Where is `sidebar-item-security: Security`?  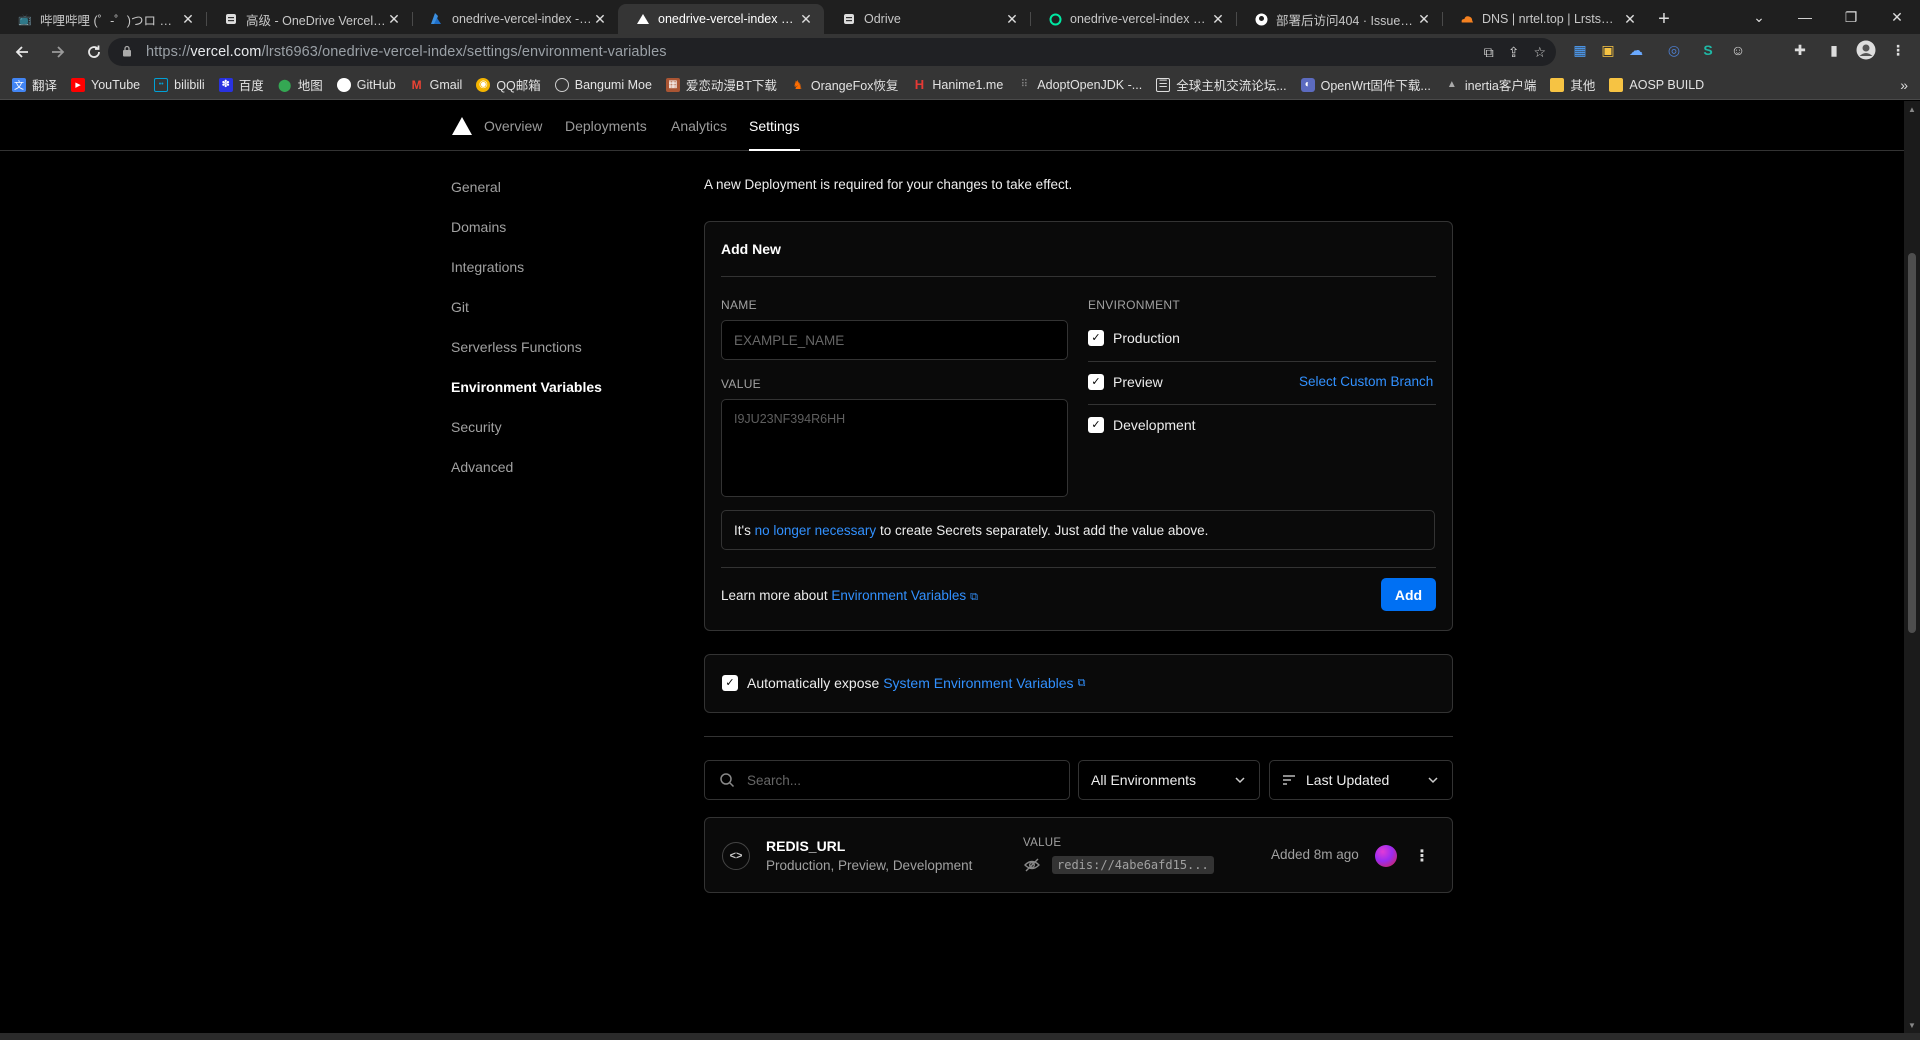 sidebar-item-security: Security is located at coordinates (476, 427).